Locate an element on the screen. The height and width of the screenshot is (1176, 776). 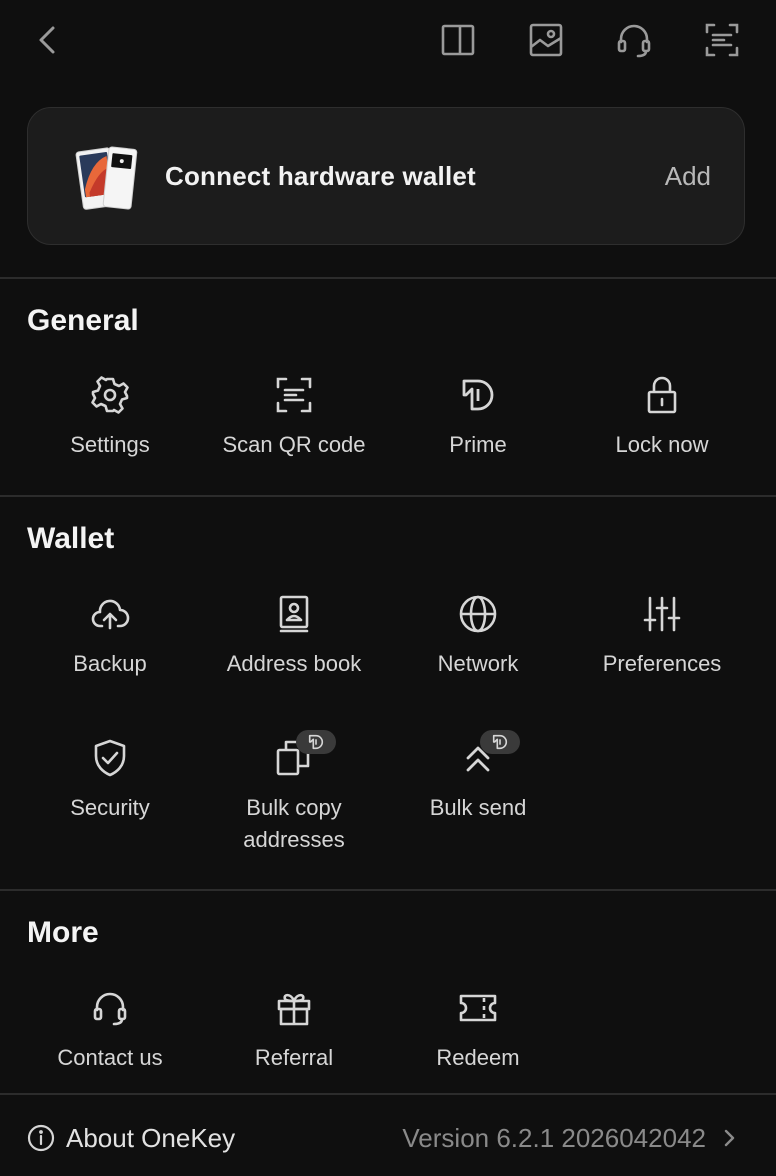
menu-item-label: Security is located at coordinates (110, 807).